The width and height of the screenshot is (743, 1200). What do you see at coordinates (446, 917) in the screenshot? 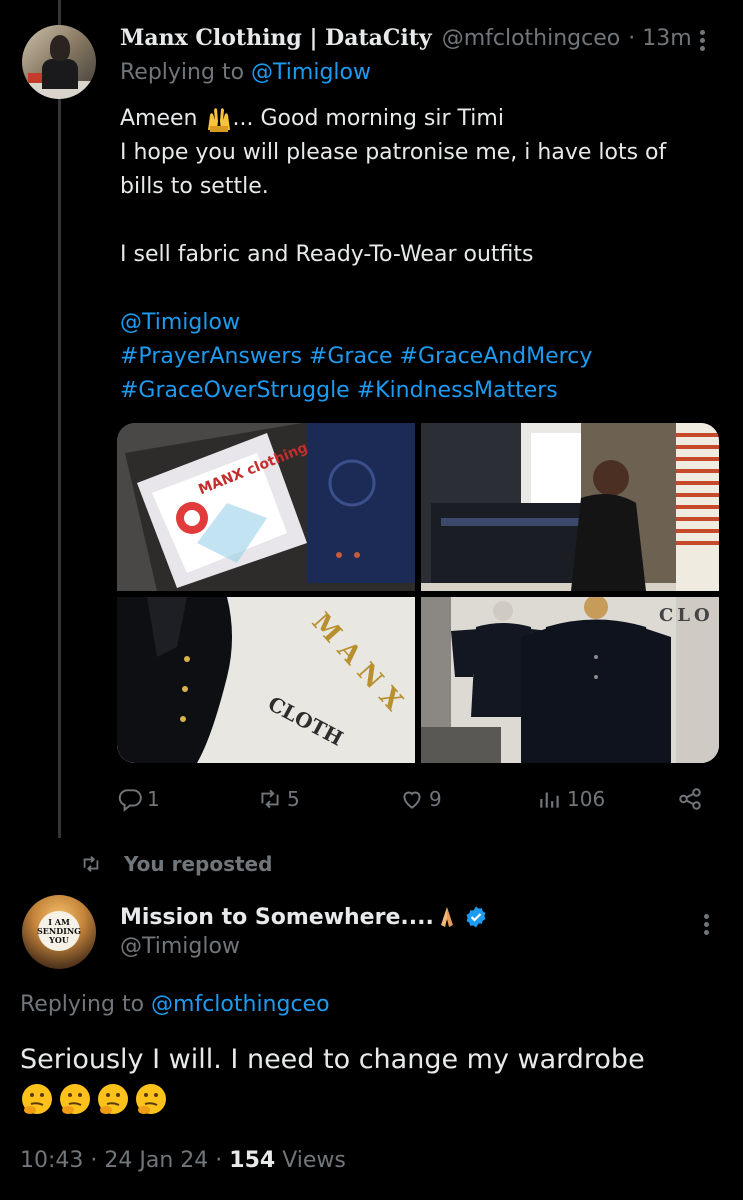
I see `praying-hands-icon` at bounding box center [446, 917].